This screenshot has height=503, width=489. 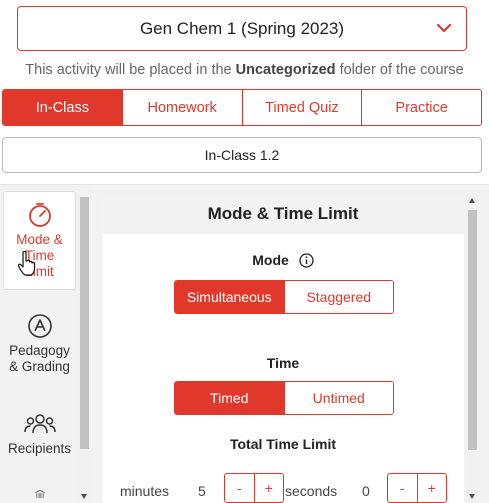 I want to click on folder-name: Uncategorized, so click(x=285, y=70).